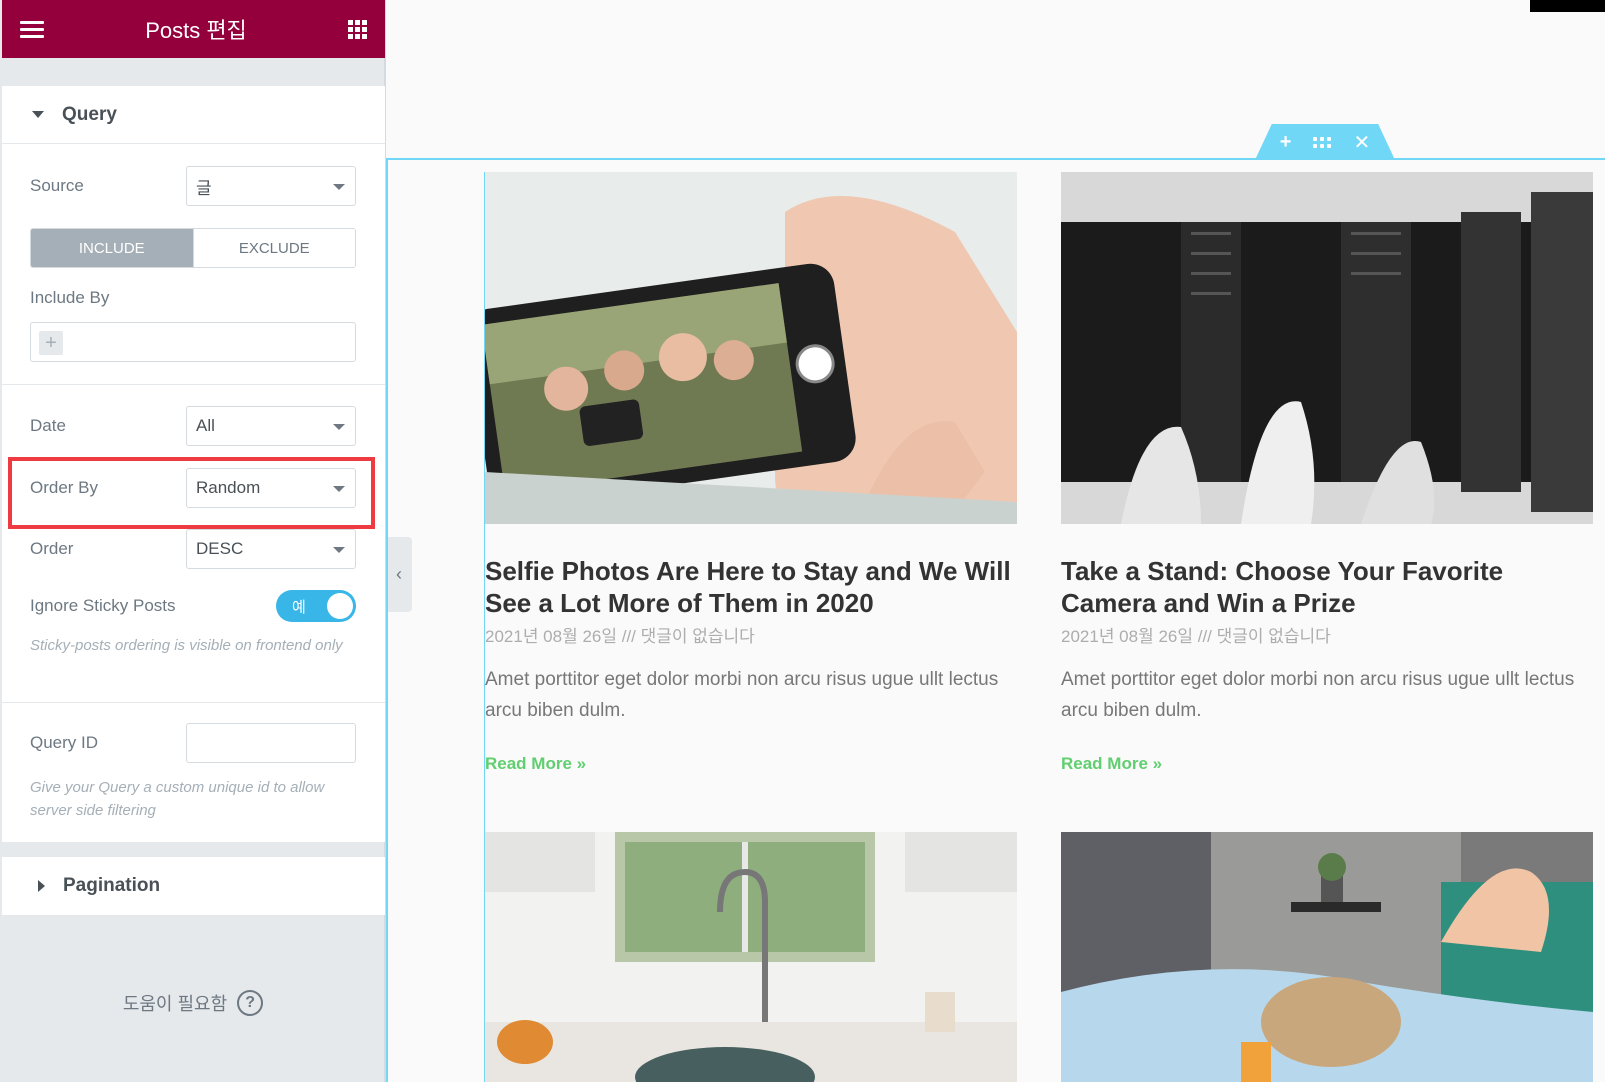 Image resolution: width=1605 pixels, height=1082 pixels. What do you see at coordinates (193, 342) in the screenshot?
I see `include-by-input: +` at bounding box center [193, 342].